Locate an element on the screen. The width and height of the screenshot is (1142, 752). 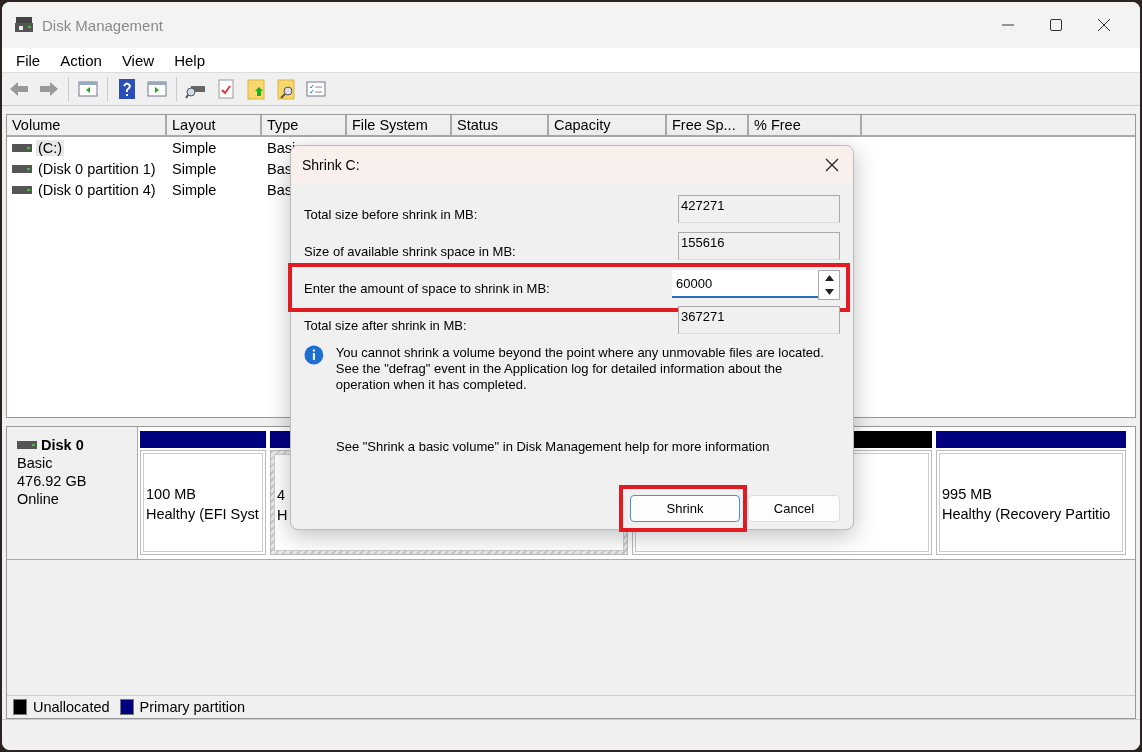
value-field: 155616 is located at coordinates (759, 246).